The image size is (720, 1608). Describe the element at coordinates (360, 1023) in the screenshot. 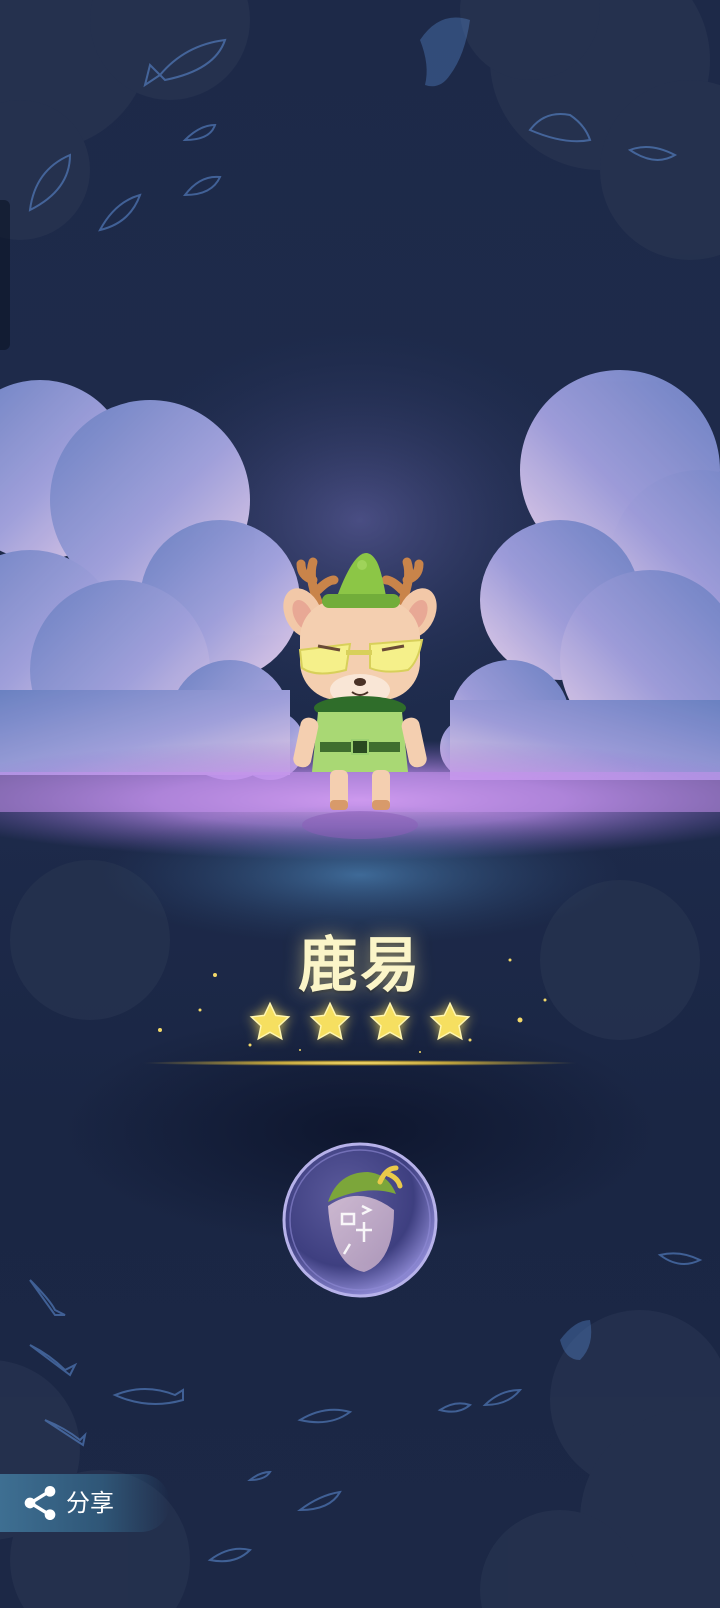

I see `star-rating` at that location.